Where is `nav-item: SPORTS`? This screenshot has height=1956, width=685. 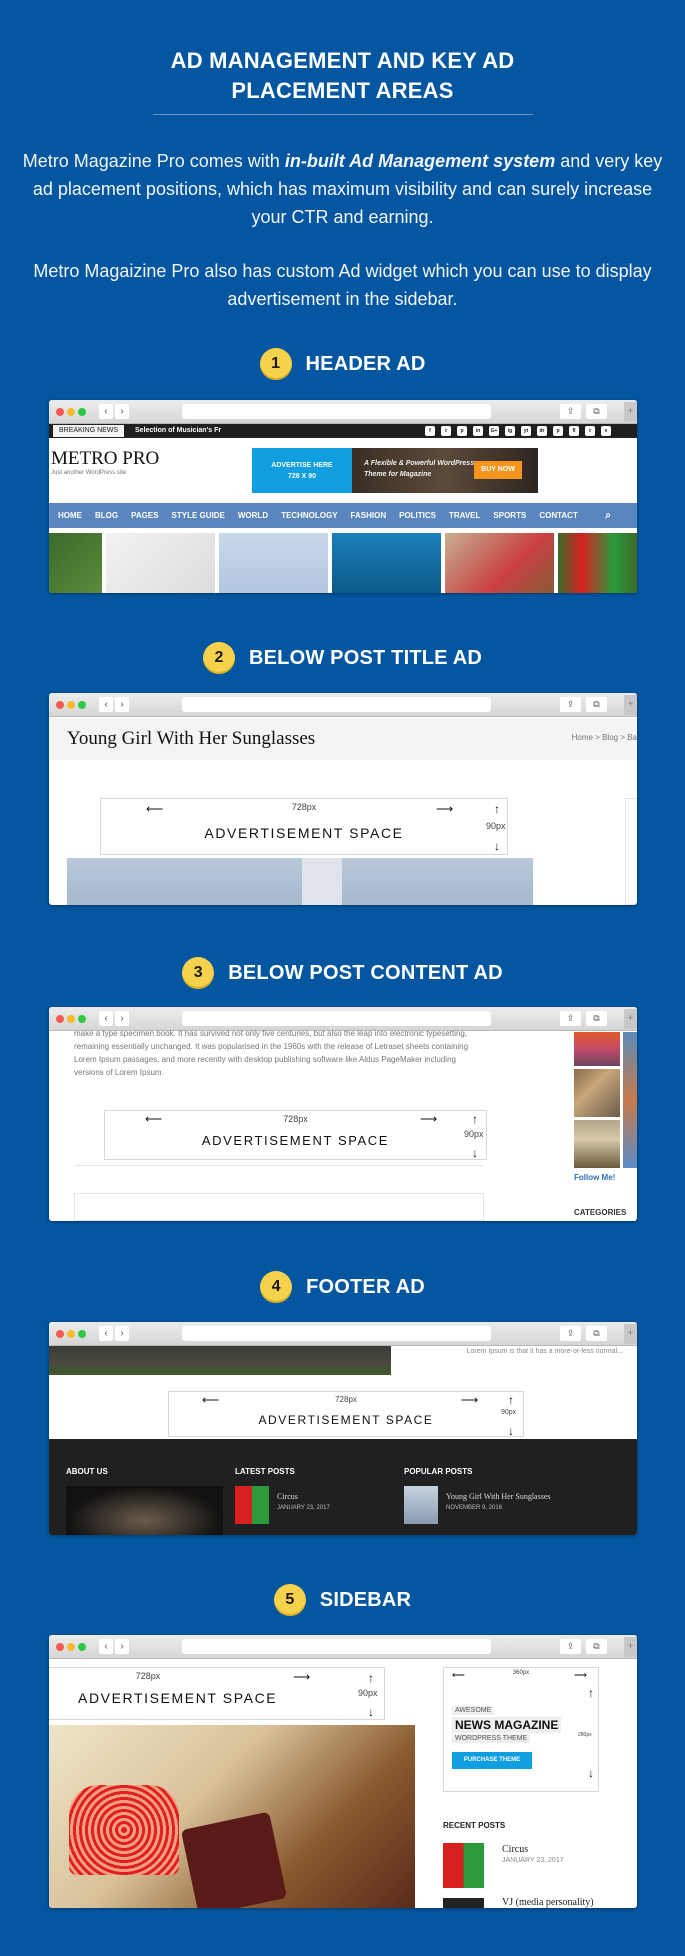
nav-item: SPORTS is located at coordinates (509, 515).